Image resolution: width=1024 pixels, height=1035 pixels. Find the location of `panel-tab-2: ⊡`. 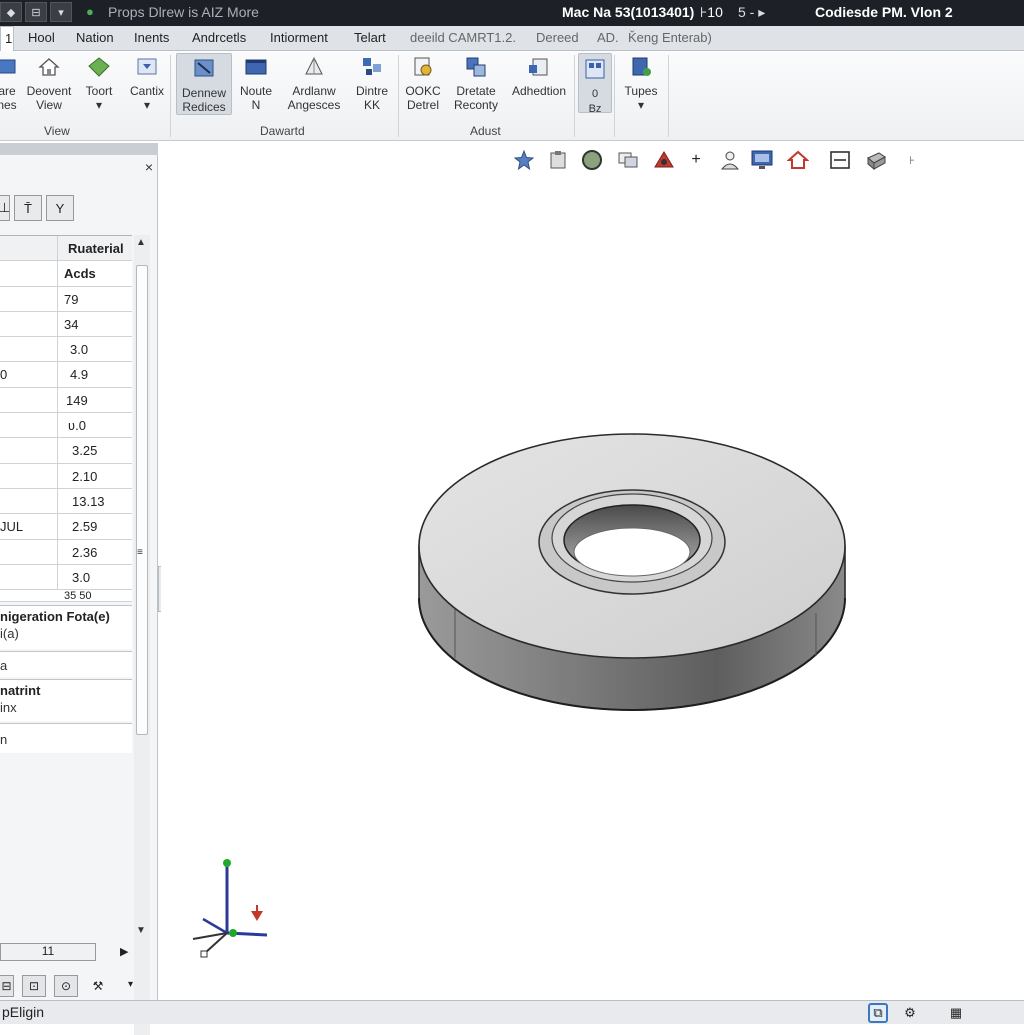

panel-tab-2: ⊡ is located at coordinates (34, 986).